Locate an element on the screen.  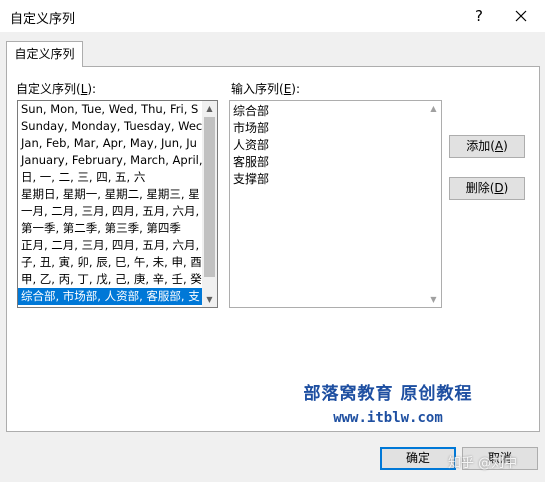
watermark-line1: 部落窝教育 原创教程 is located at coordinates (388, 394).